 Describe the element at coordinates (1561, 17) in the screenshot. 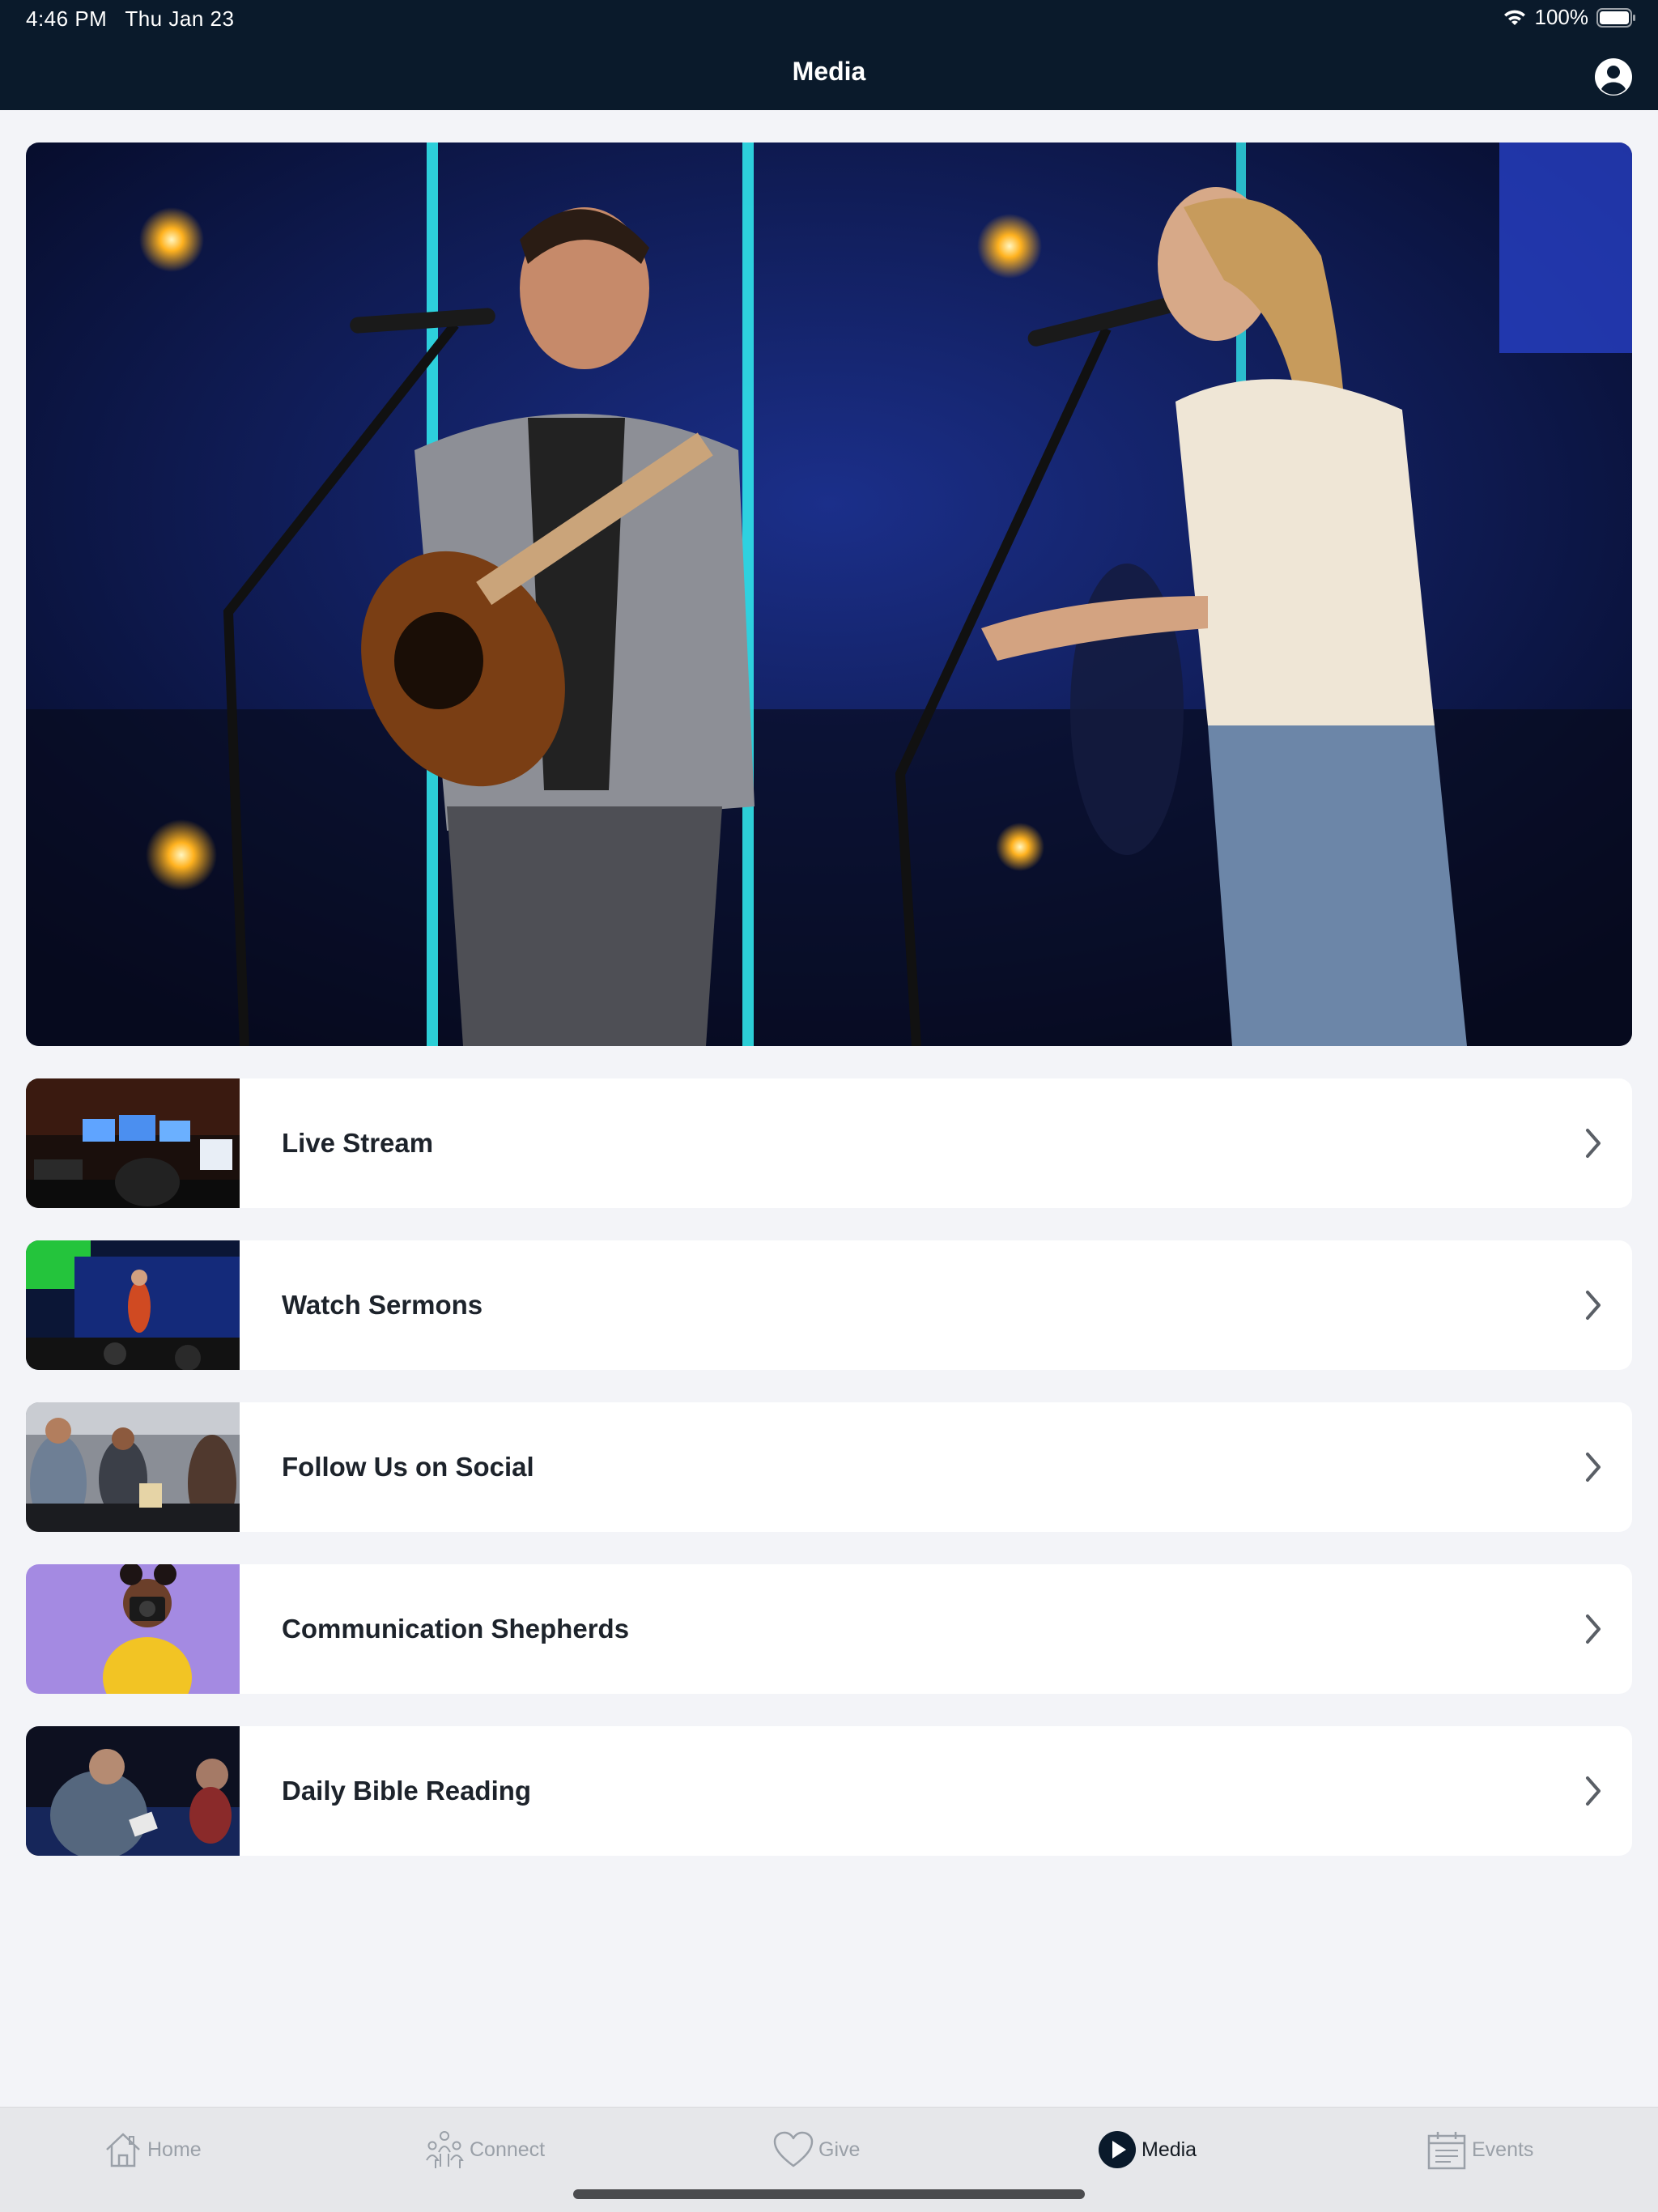

I see `battery-percent: 100%` at that location.